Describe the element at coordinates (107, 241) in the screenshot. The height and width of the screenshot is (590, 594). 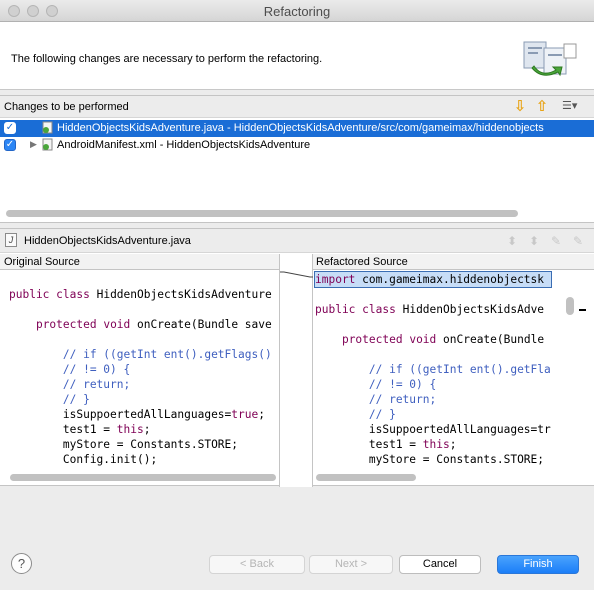
I see `compare-file-title: HiddenObjectsKidsAdventure.java` at that location.